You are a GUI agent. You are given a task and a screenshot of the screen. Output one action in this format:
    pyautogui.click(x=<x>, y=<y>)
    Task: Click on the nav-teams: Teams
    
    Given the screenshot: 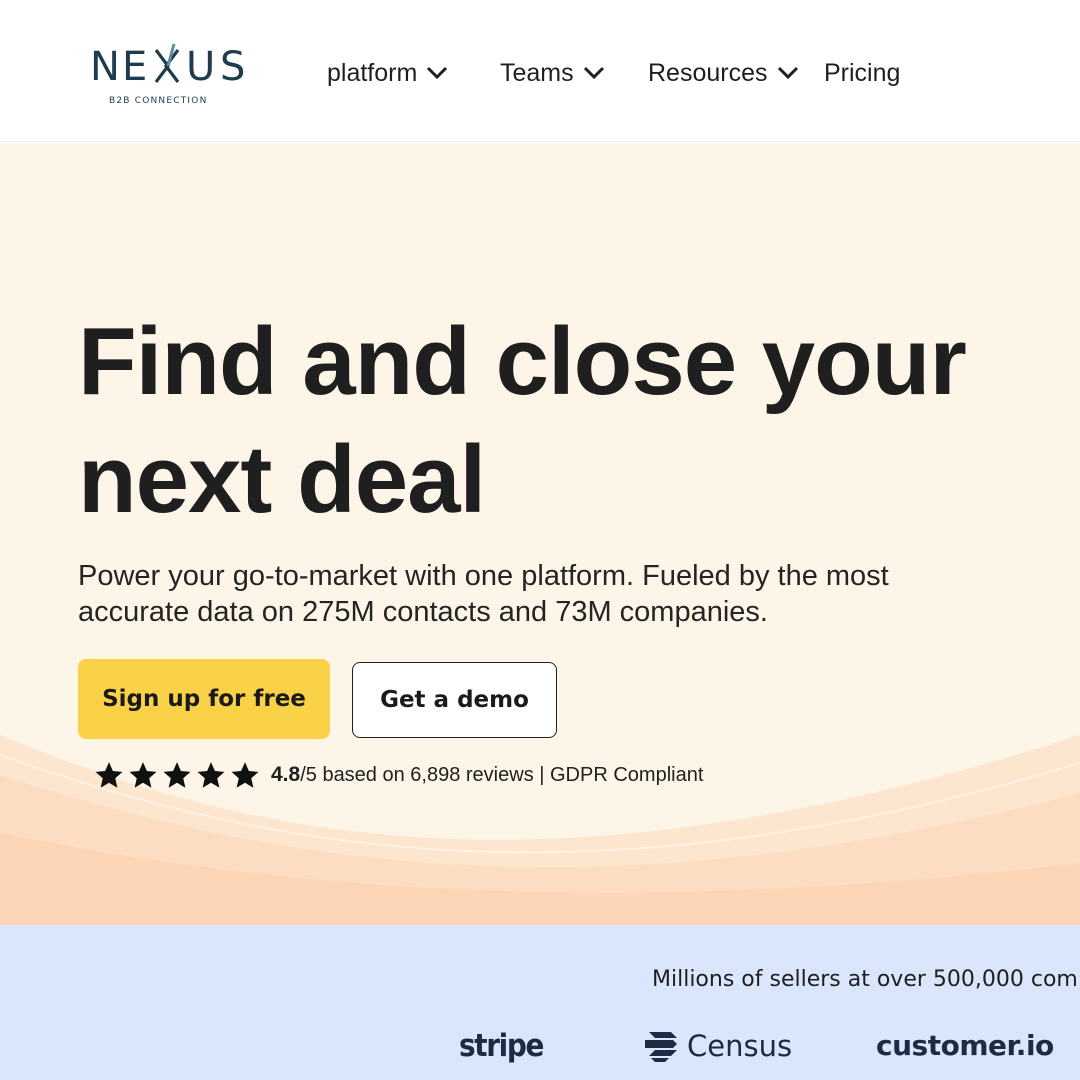 What is the action you would take?
    pyautogui.click(x=552, y=73)
    